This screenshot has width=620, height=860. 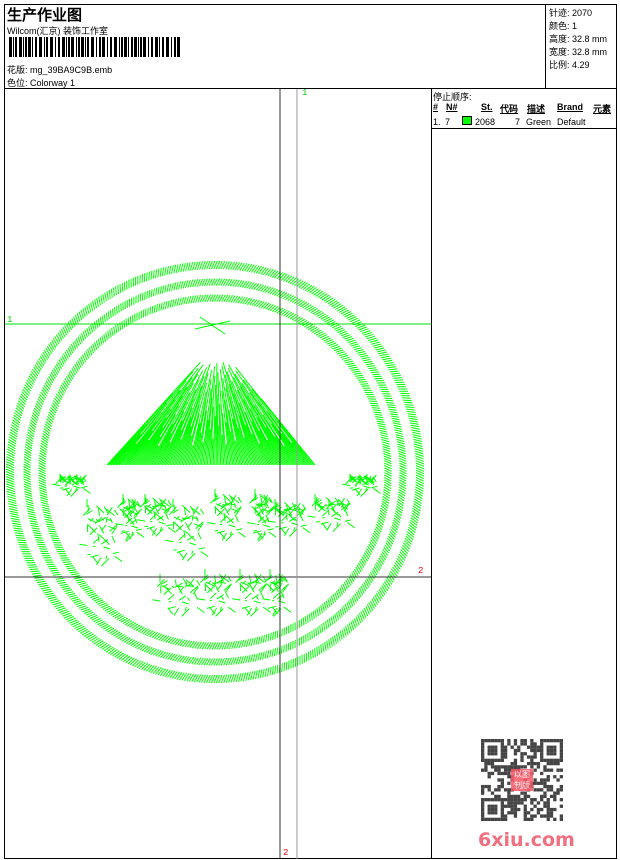 What do you see at coordinates (17, 83) in the screenshot?
I see `colorway-label: 色位:` at bounding box center [17, 83].